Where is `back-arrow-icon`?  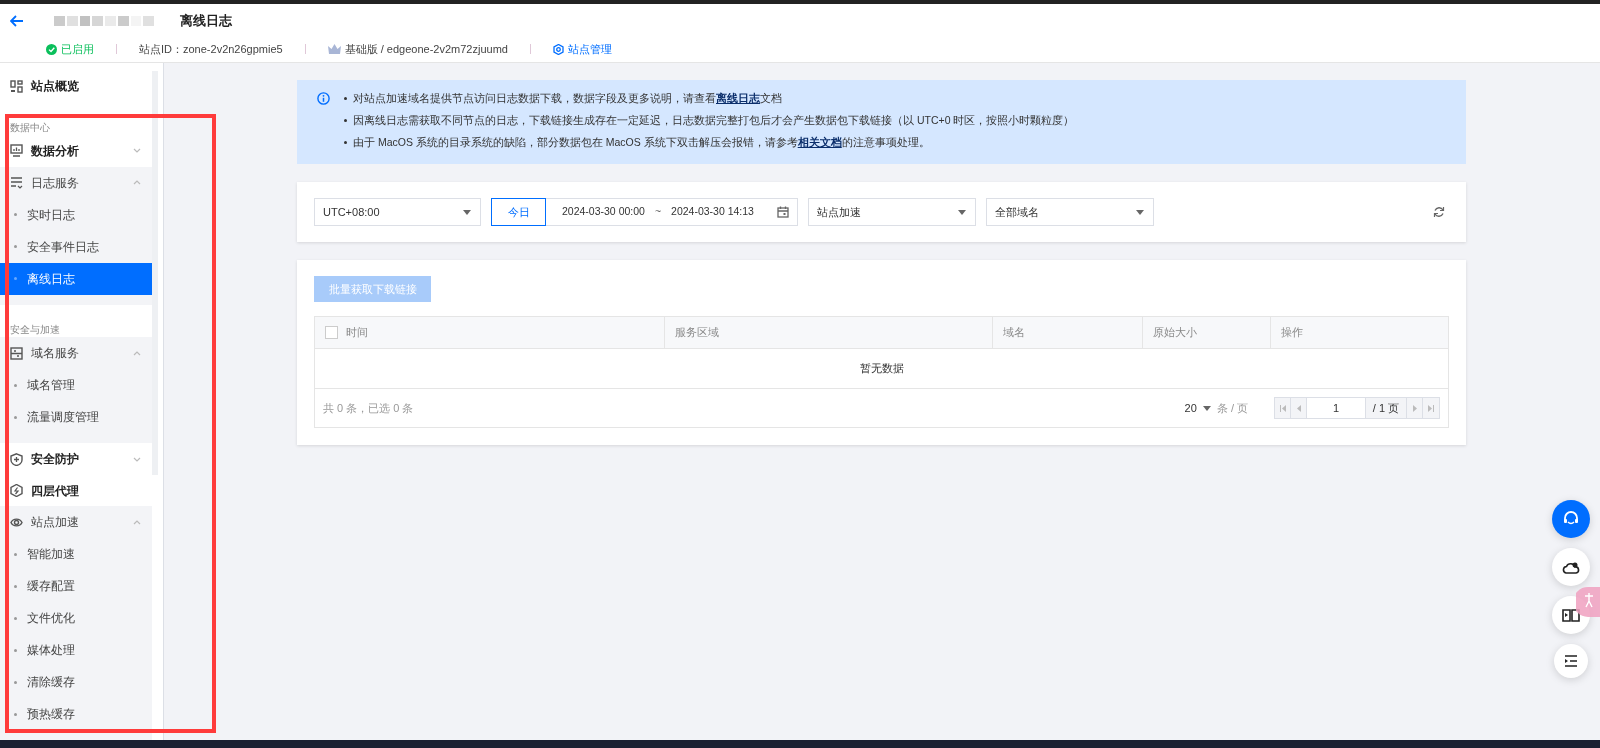
back-arrow-icon is located at coordinates (17, 21).